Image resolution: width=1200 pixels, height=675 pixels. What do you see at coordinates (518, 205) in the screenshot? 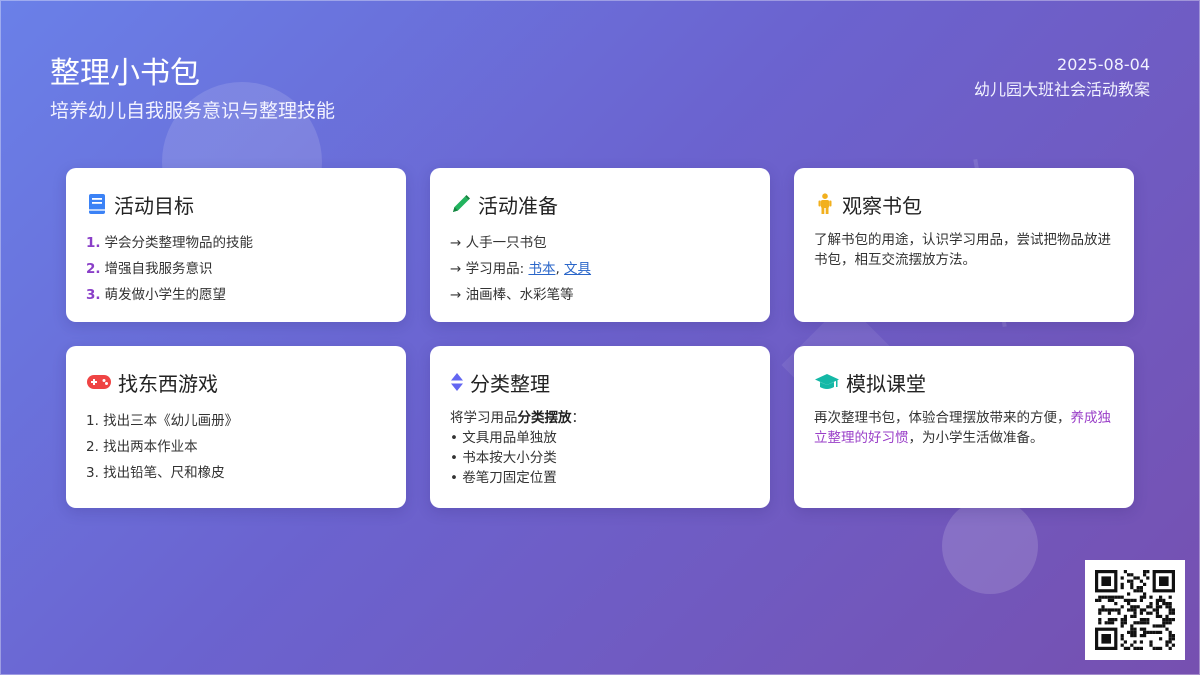
I see `card-title: 活动准备` at bounding box center [518, 205].